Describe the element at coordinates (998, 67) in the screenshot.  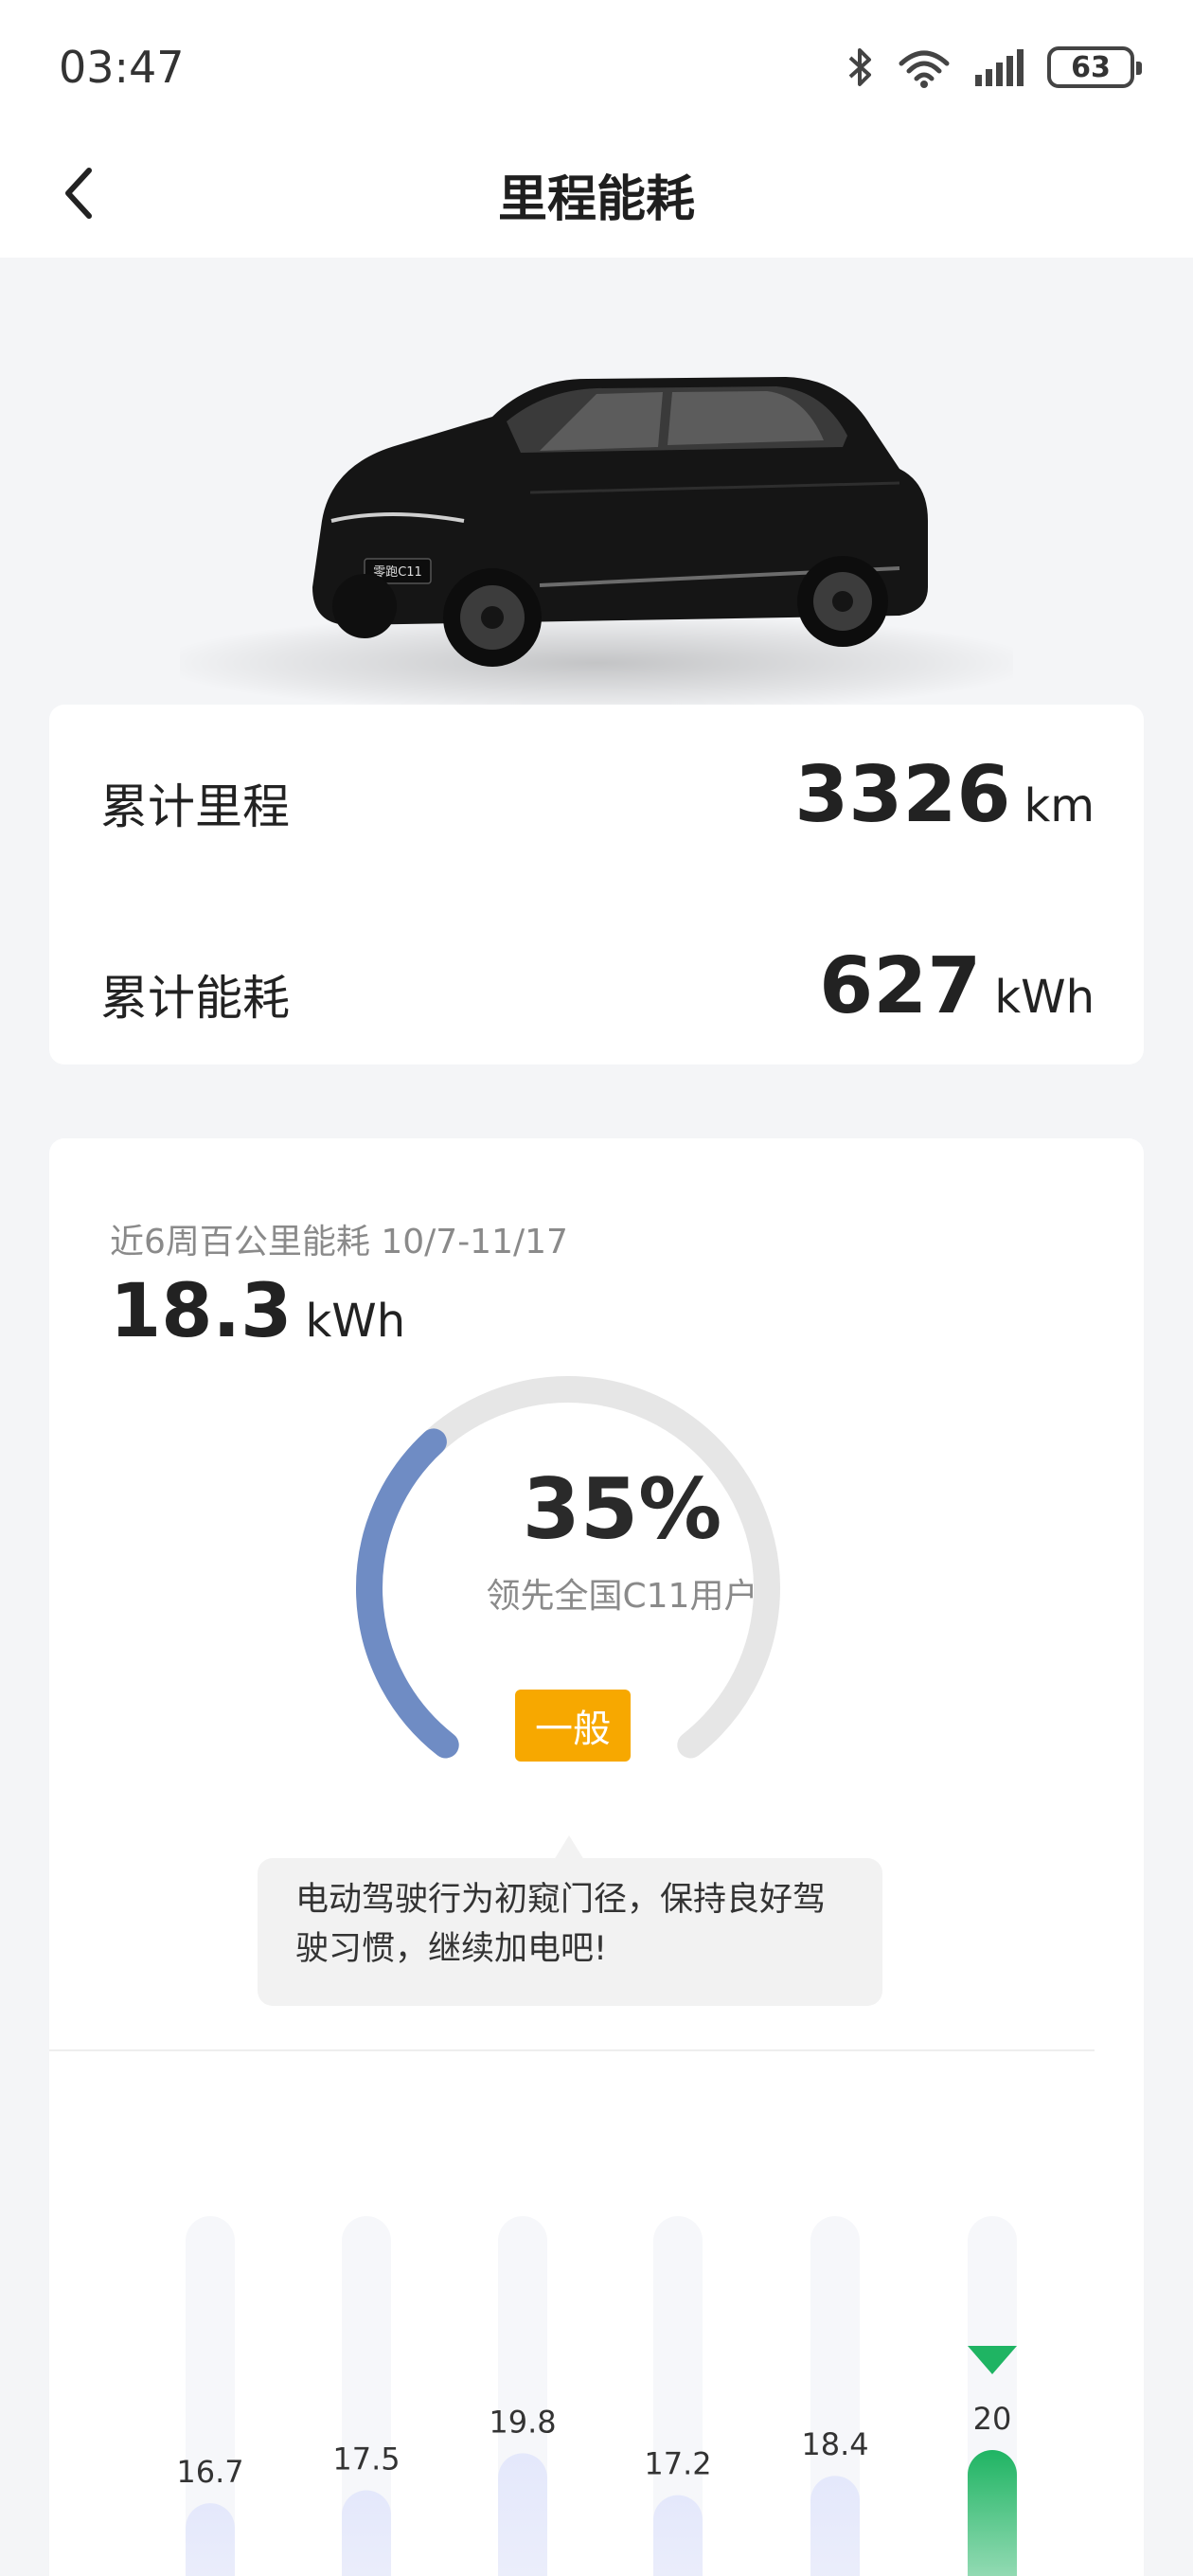
I see `signal-icon` at that location.